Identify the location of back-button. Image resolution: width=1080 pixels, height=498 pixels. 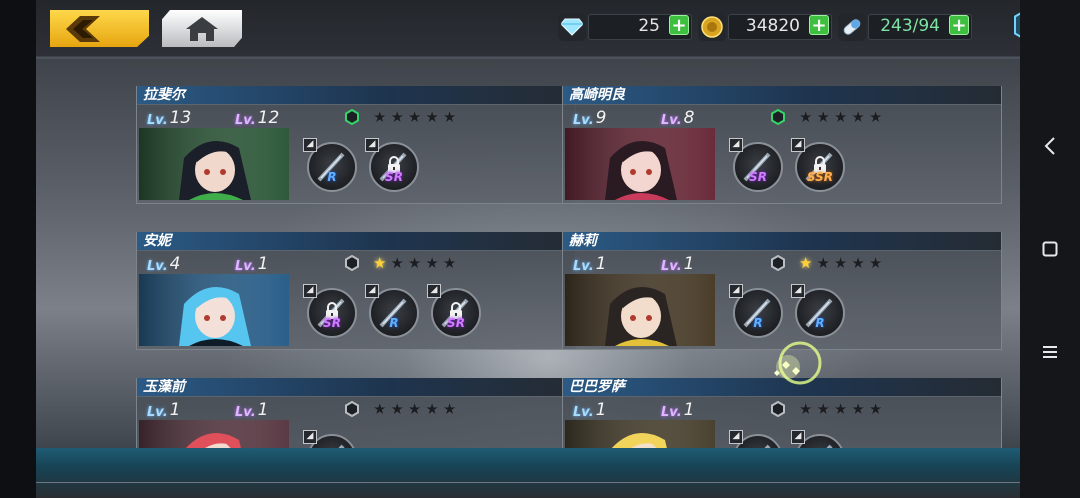
(99, 28).